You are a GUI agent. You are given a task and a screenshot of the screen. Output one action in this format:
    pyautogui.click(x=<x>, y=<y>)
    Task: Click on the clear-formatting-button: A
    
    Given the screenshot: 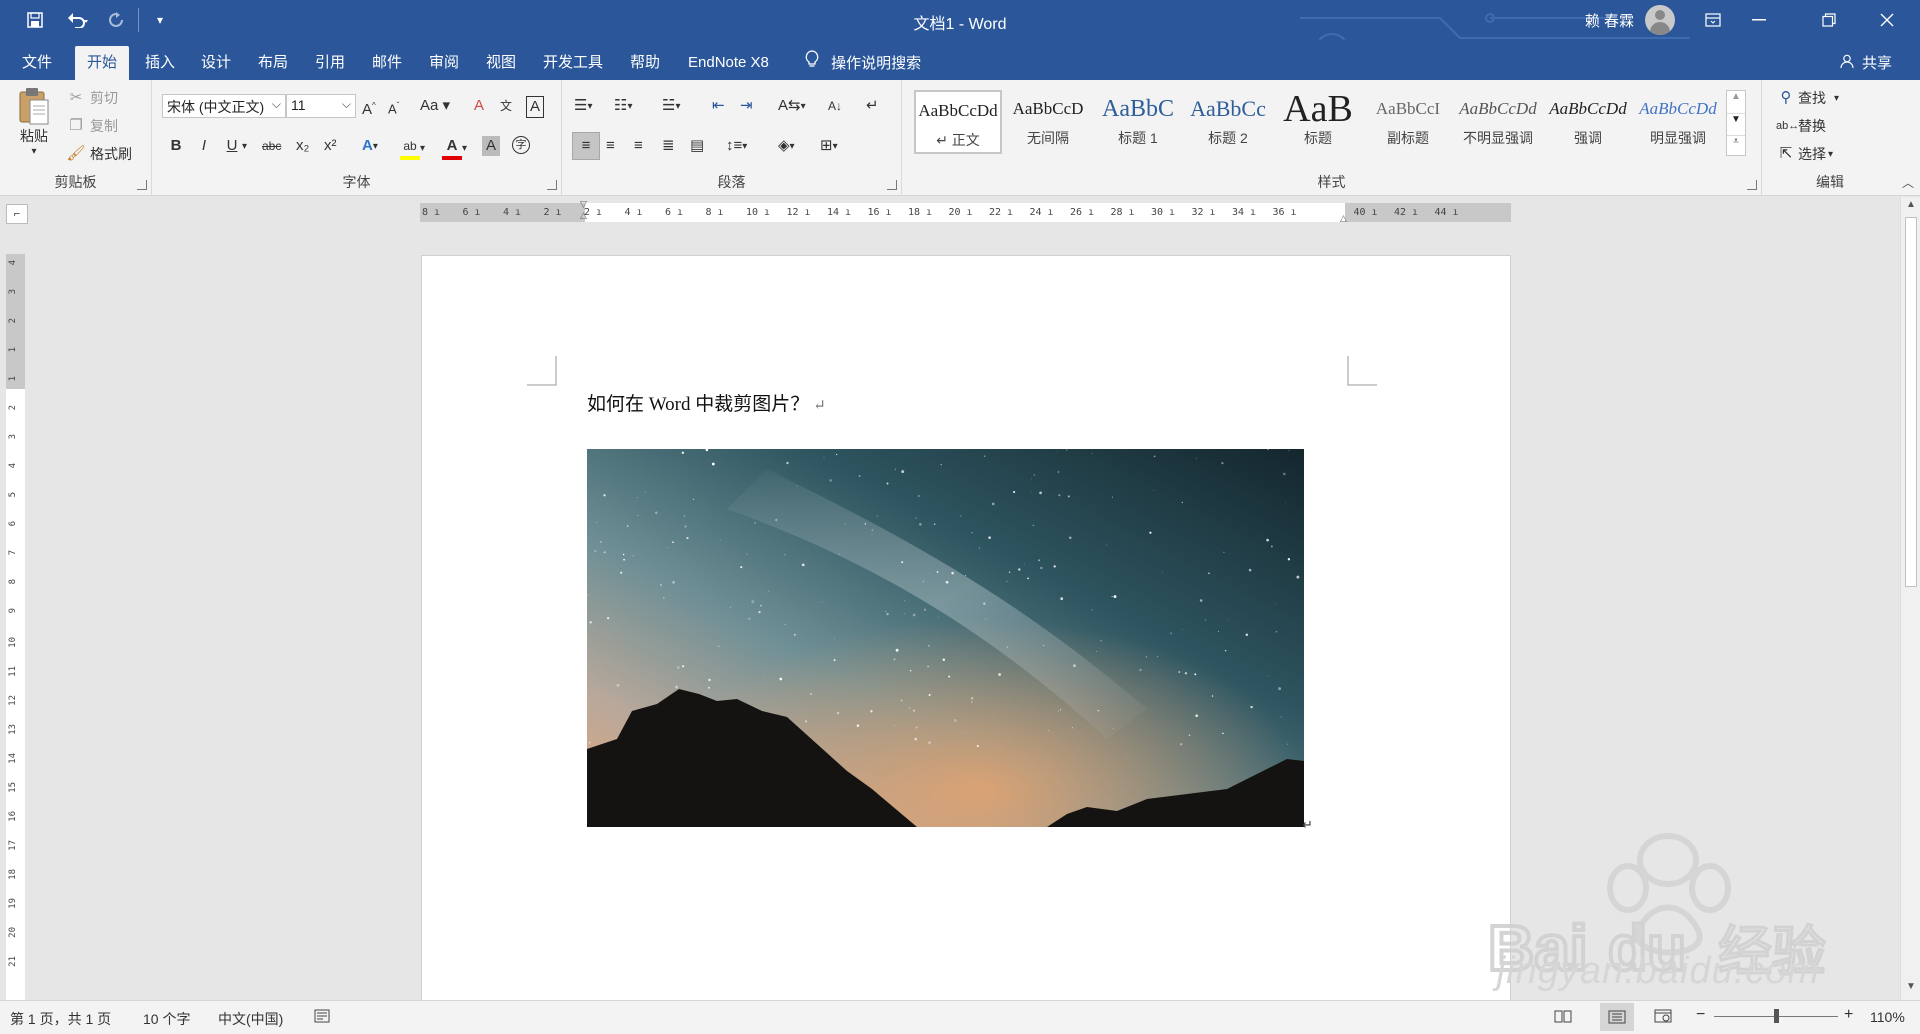 What is the action you would take?
    pyautogui.click(x=479, y=106)
    